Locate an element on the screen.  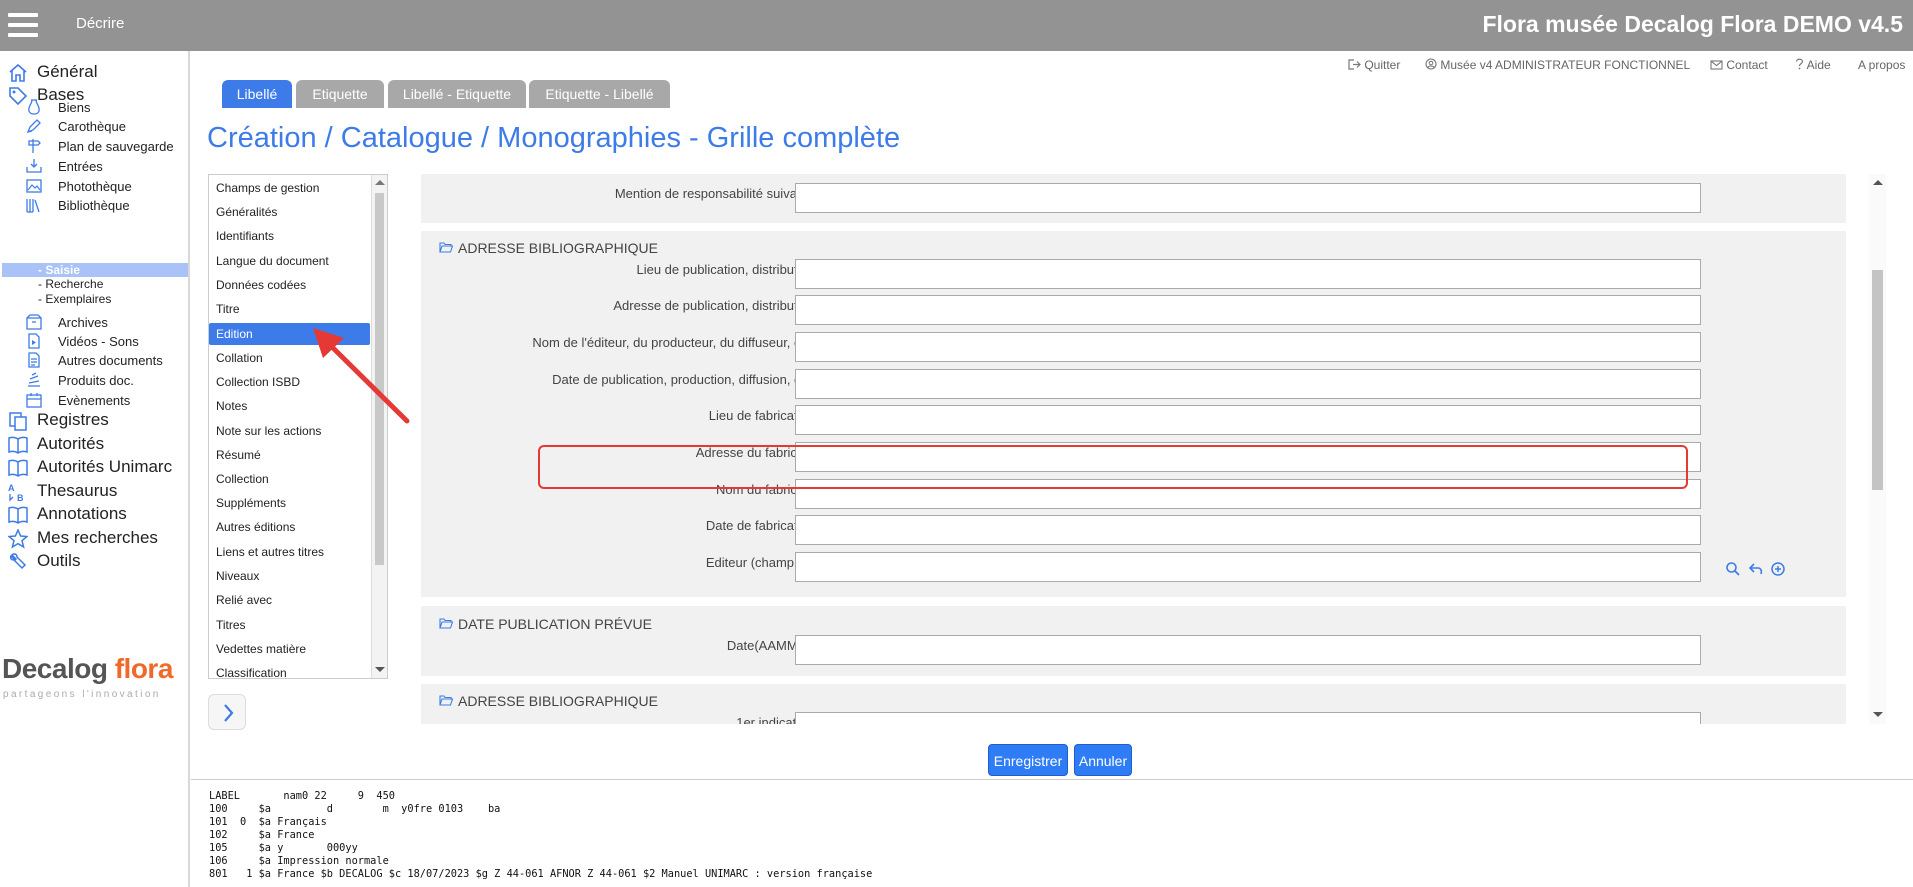
sidebar-item-recherche: - Recherche is located at coordinates (70, 284).